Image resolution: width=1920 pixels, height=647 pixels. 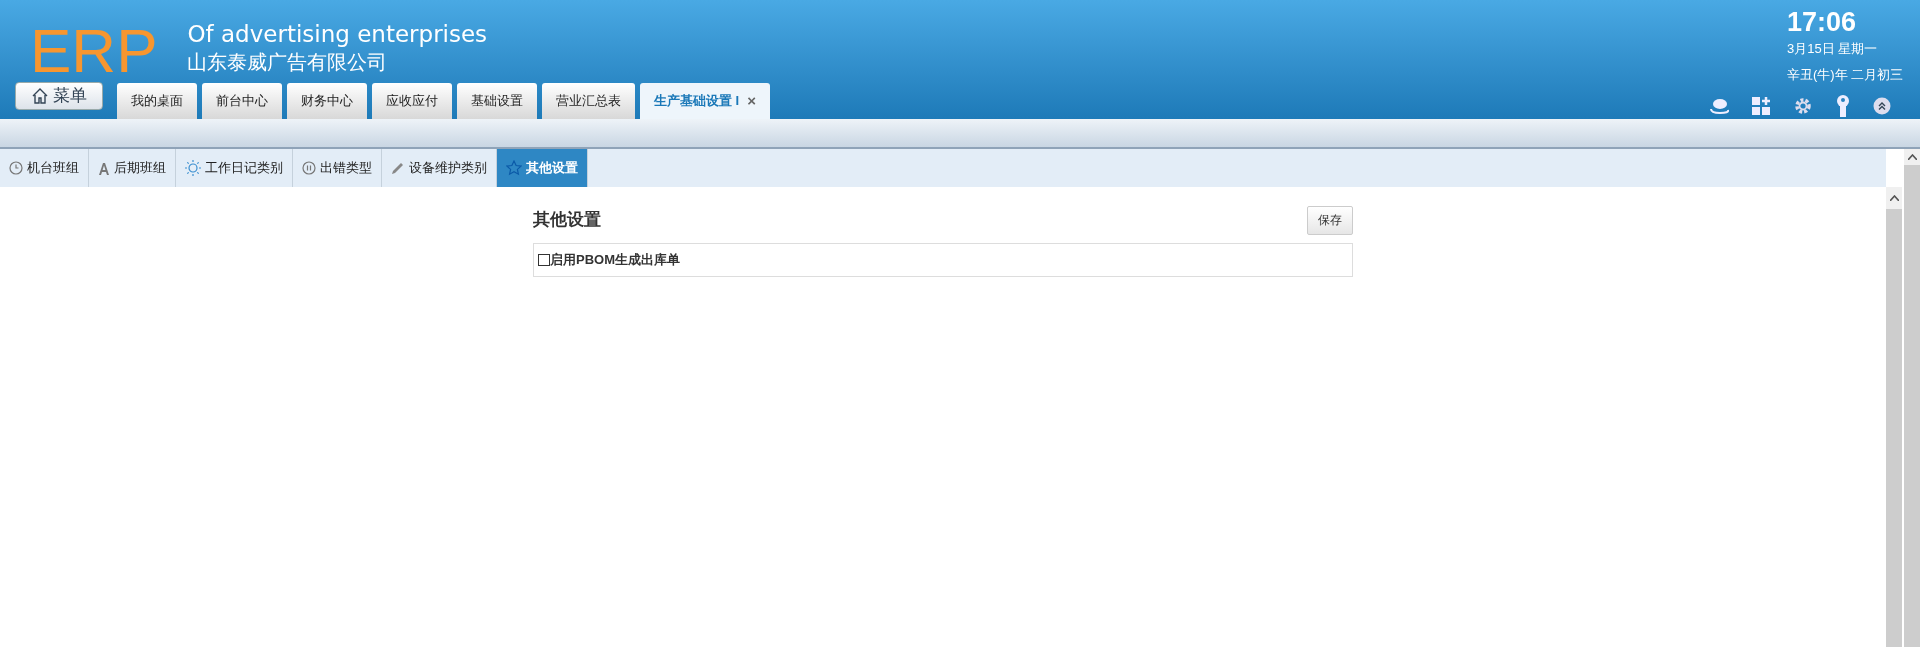 I want to click on sub-tab: 出错类型, so click(x=337, y=168).